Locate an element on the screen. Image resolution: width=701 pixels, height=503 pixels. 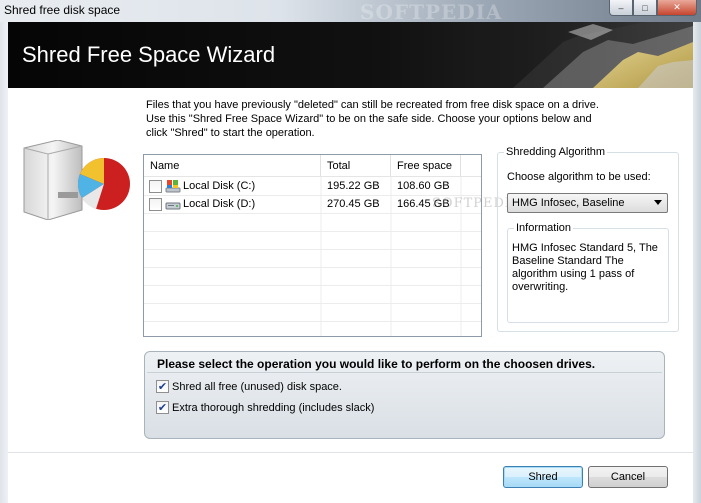
wizard-banner: Shred Free Space Wizard is located at coordinates (350, 55).